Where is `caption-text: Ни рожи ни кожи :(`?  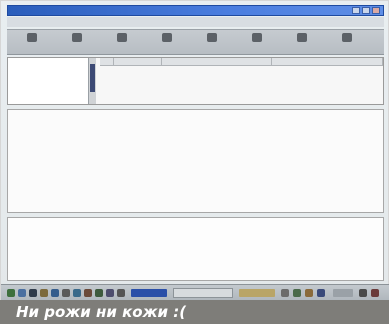
caption-text: Ни рожи ни кожи :( is located at coordinates (101, 312).